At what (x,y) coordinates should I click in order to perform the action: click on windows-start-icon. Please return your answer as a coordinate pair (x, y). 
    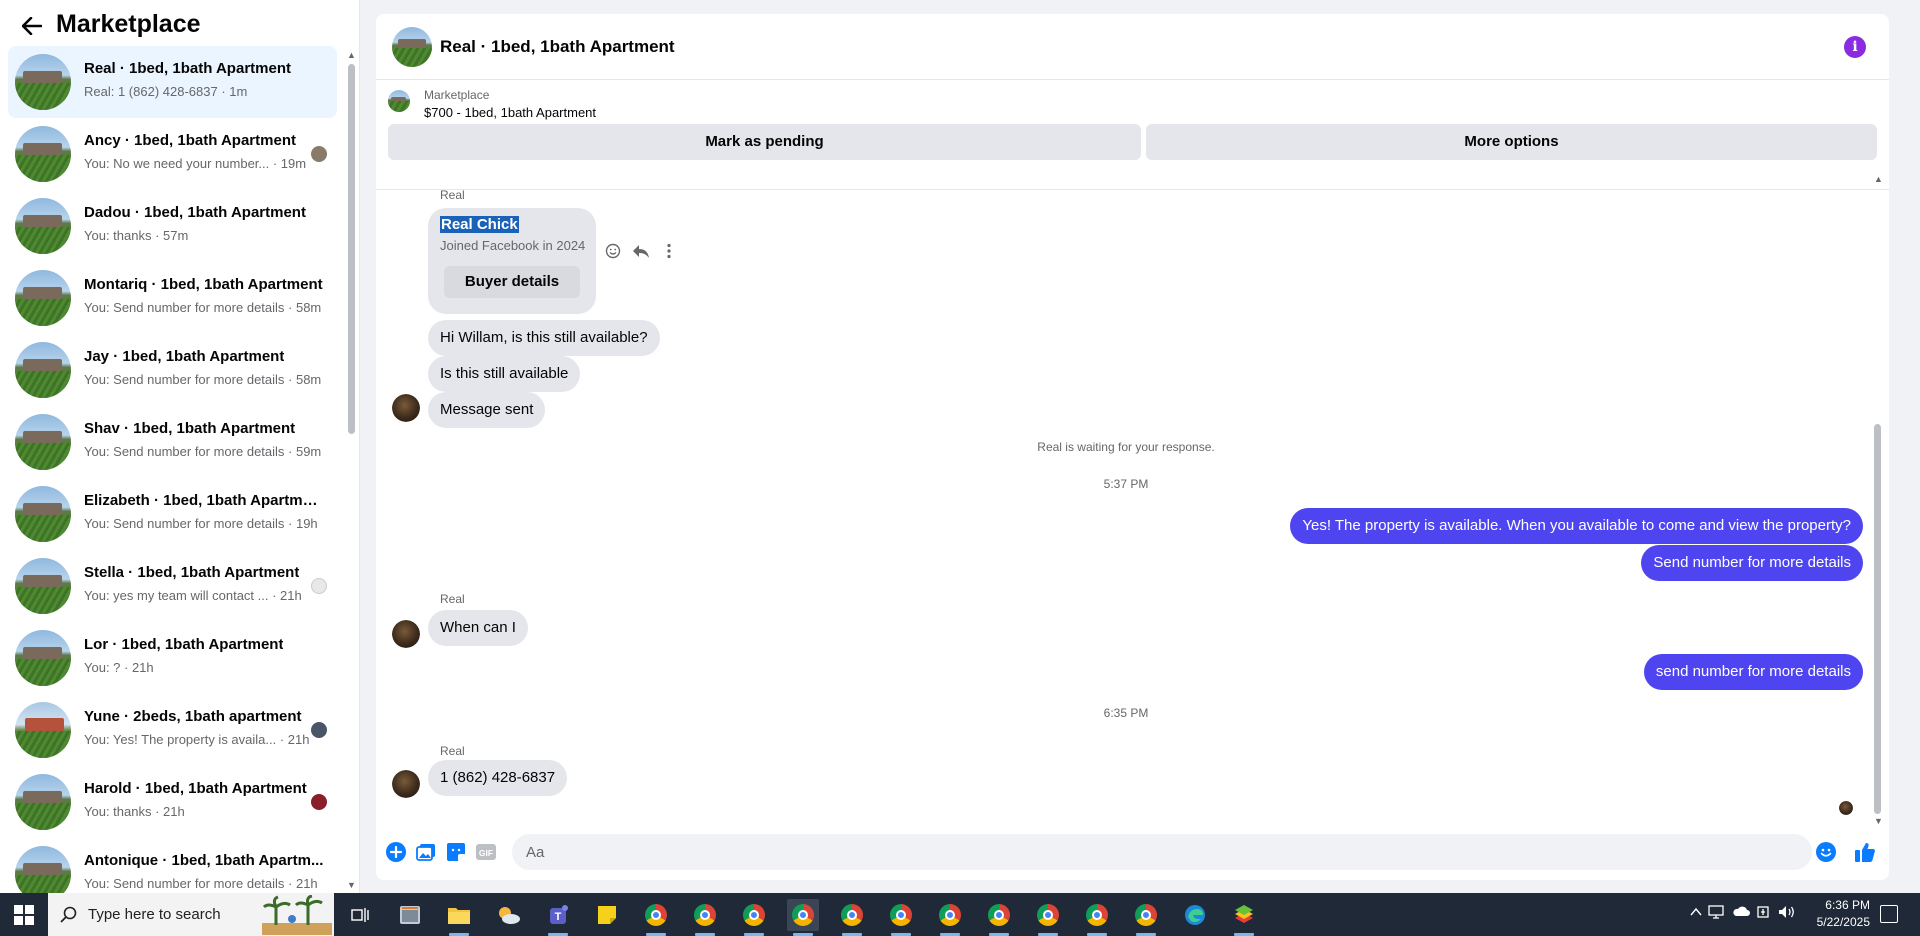
    Looking at the image, I should click on (24, 915).